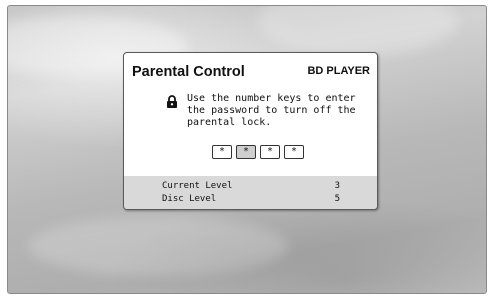 This screenshot has width=492, height=297. What do you see at coordinates (222, 152) in the screenshot?
I see `password-digit-1: *` at bounding box center [222, 152].